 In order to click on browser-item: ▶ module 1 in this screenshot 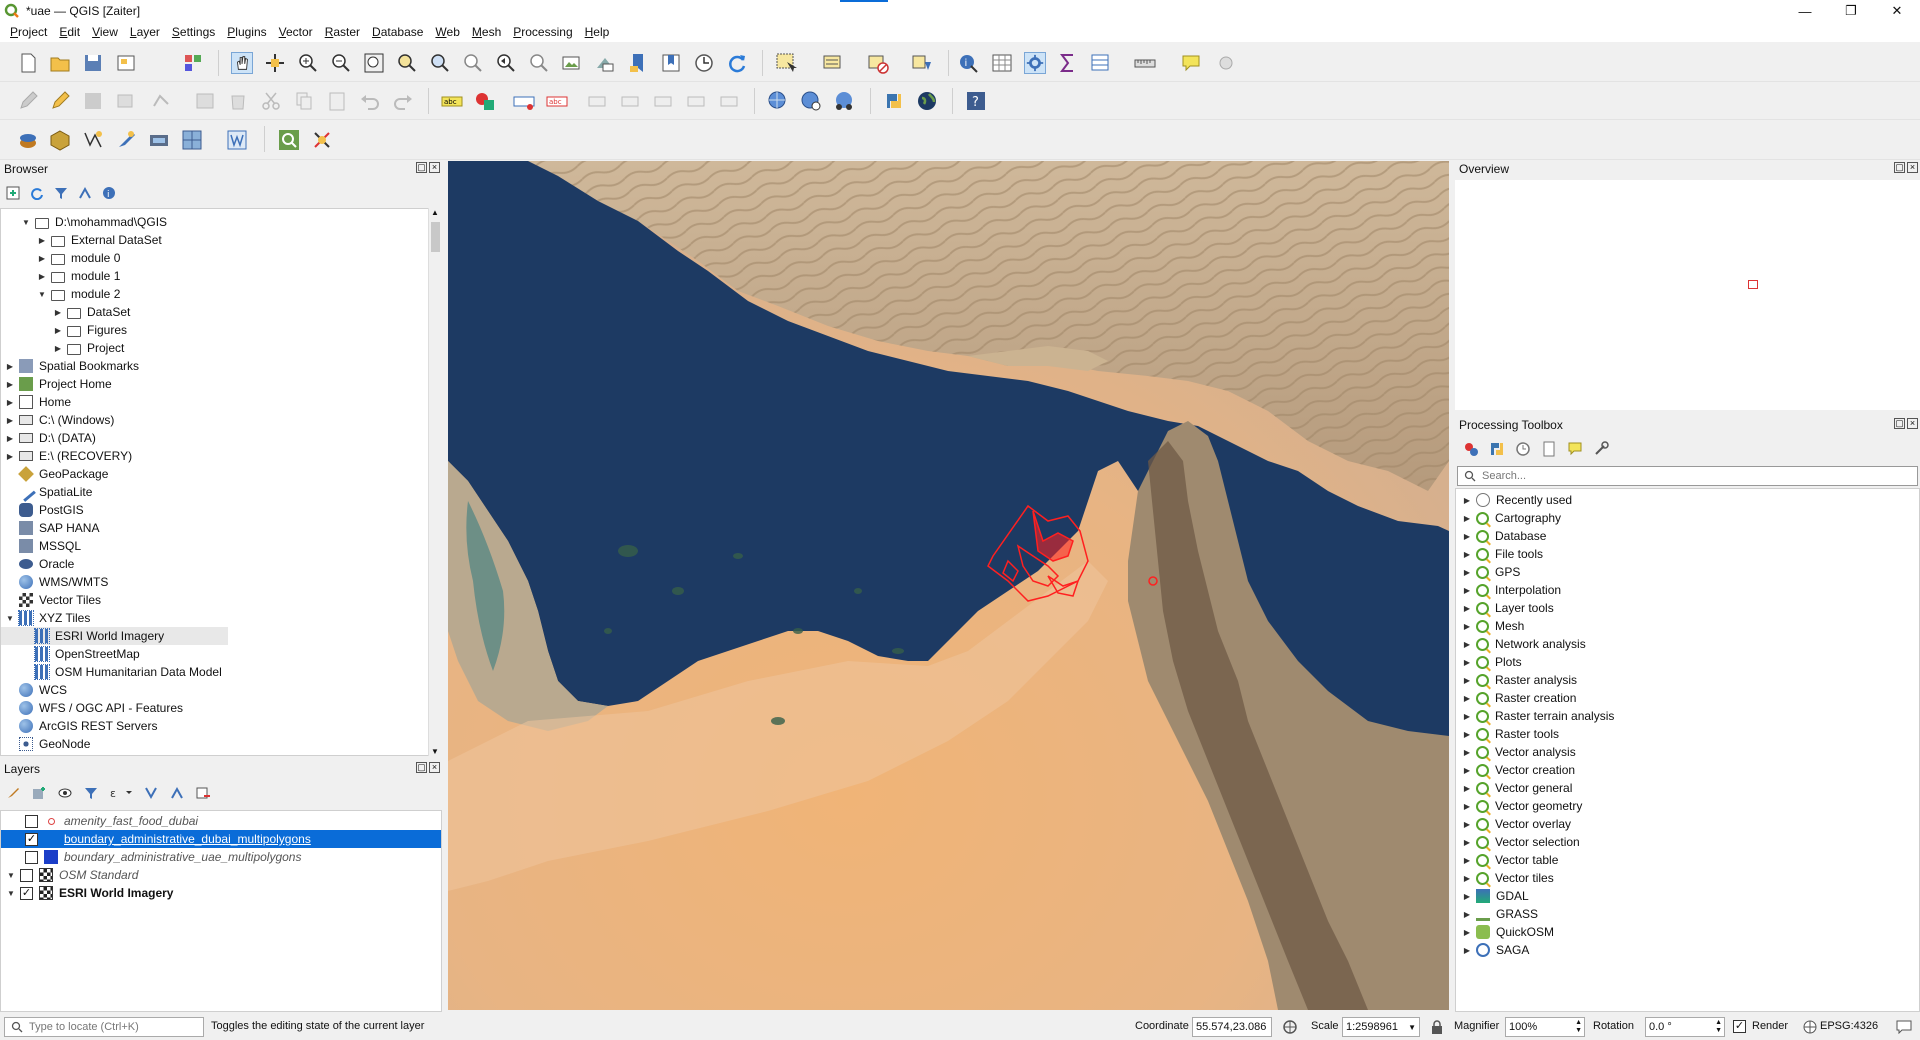, I will do `click(221, 276)`.